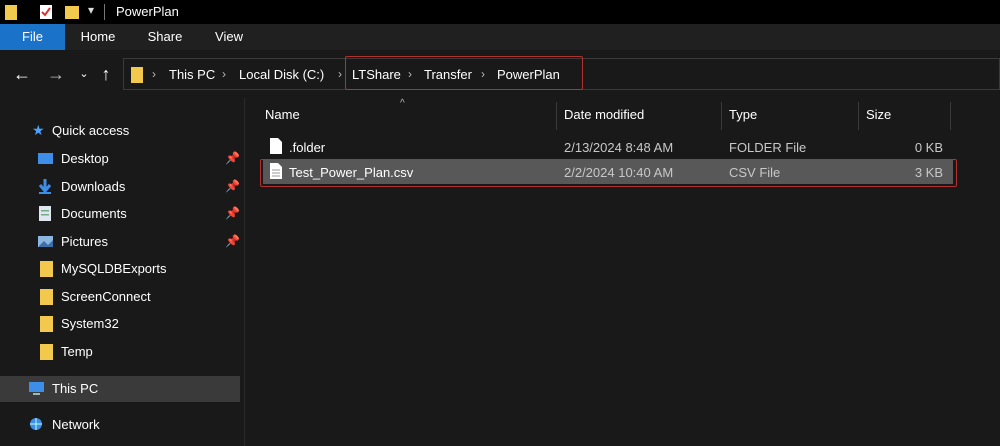 Image resolution: width=1000 pixels, height=446 pixels. I want to click on downloads-icon, so click(45, 186).